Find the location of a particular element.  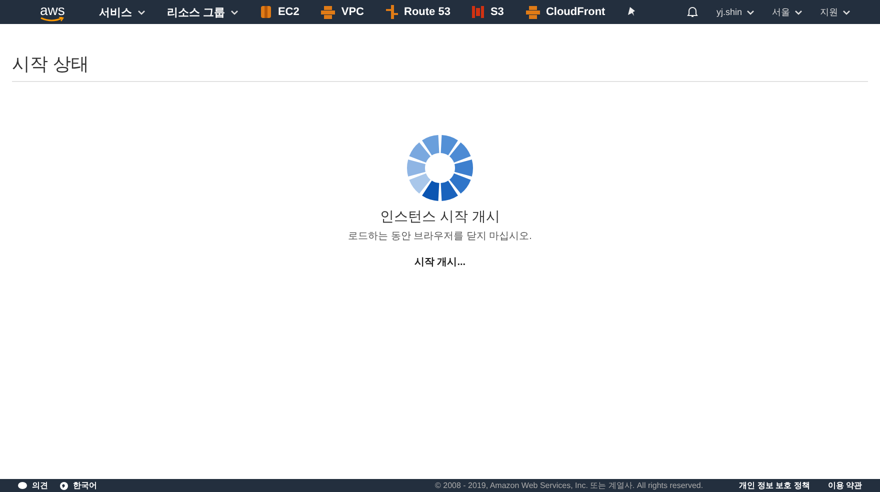

notification-bell-icon is located at coordinates (692, 12).